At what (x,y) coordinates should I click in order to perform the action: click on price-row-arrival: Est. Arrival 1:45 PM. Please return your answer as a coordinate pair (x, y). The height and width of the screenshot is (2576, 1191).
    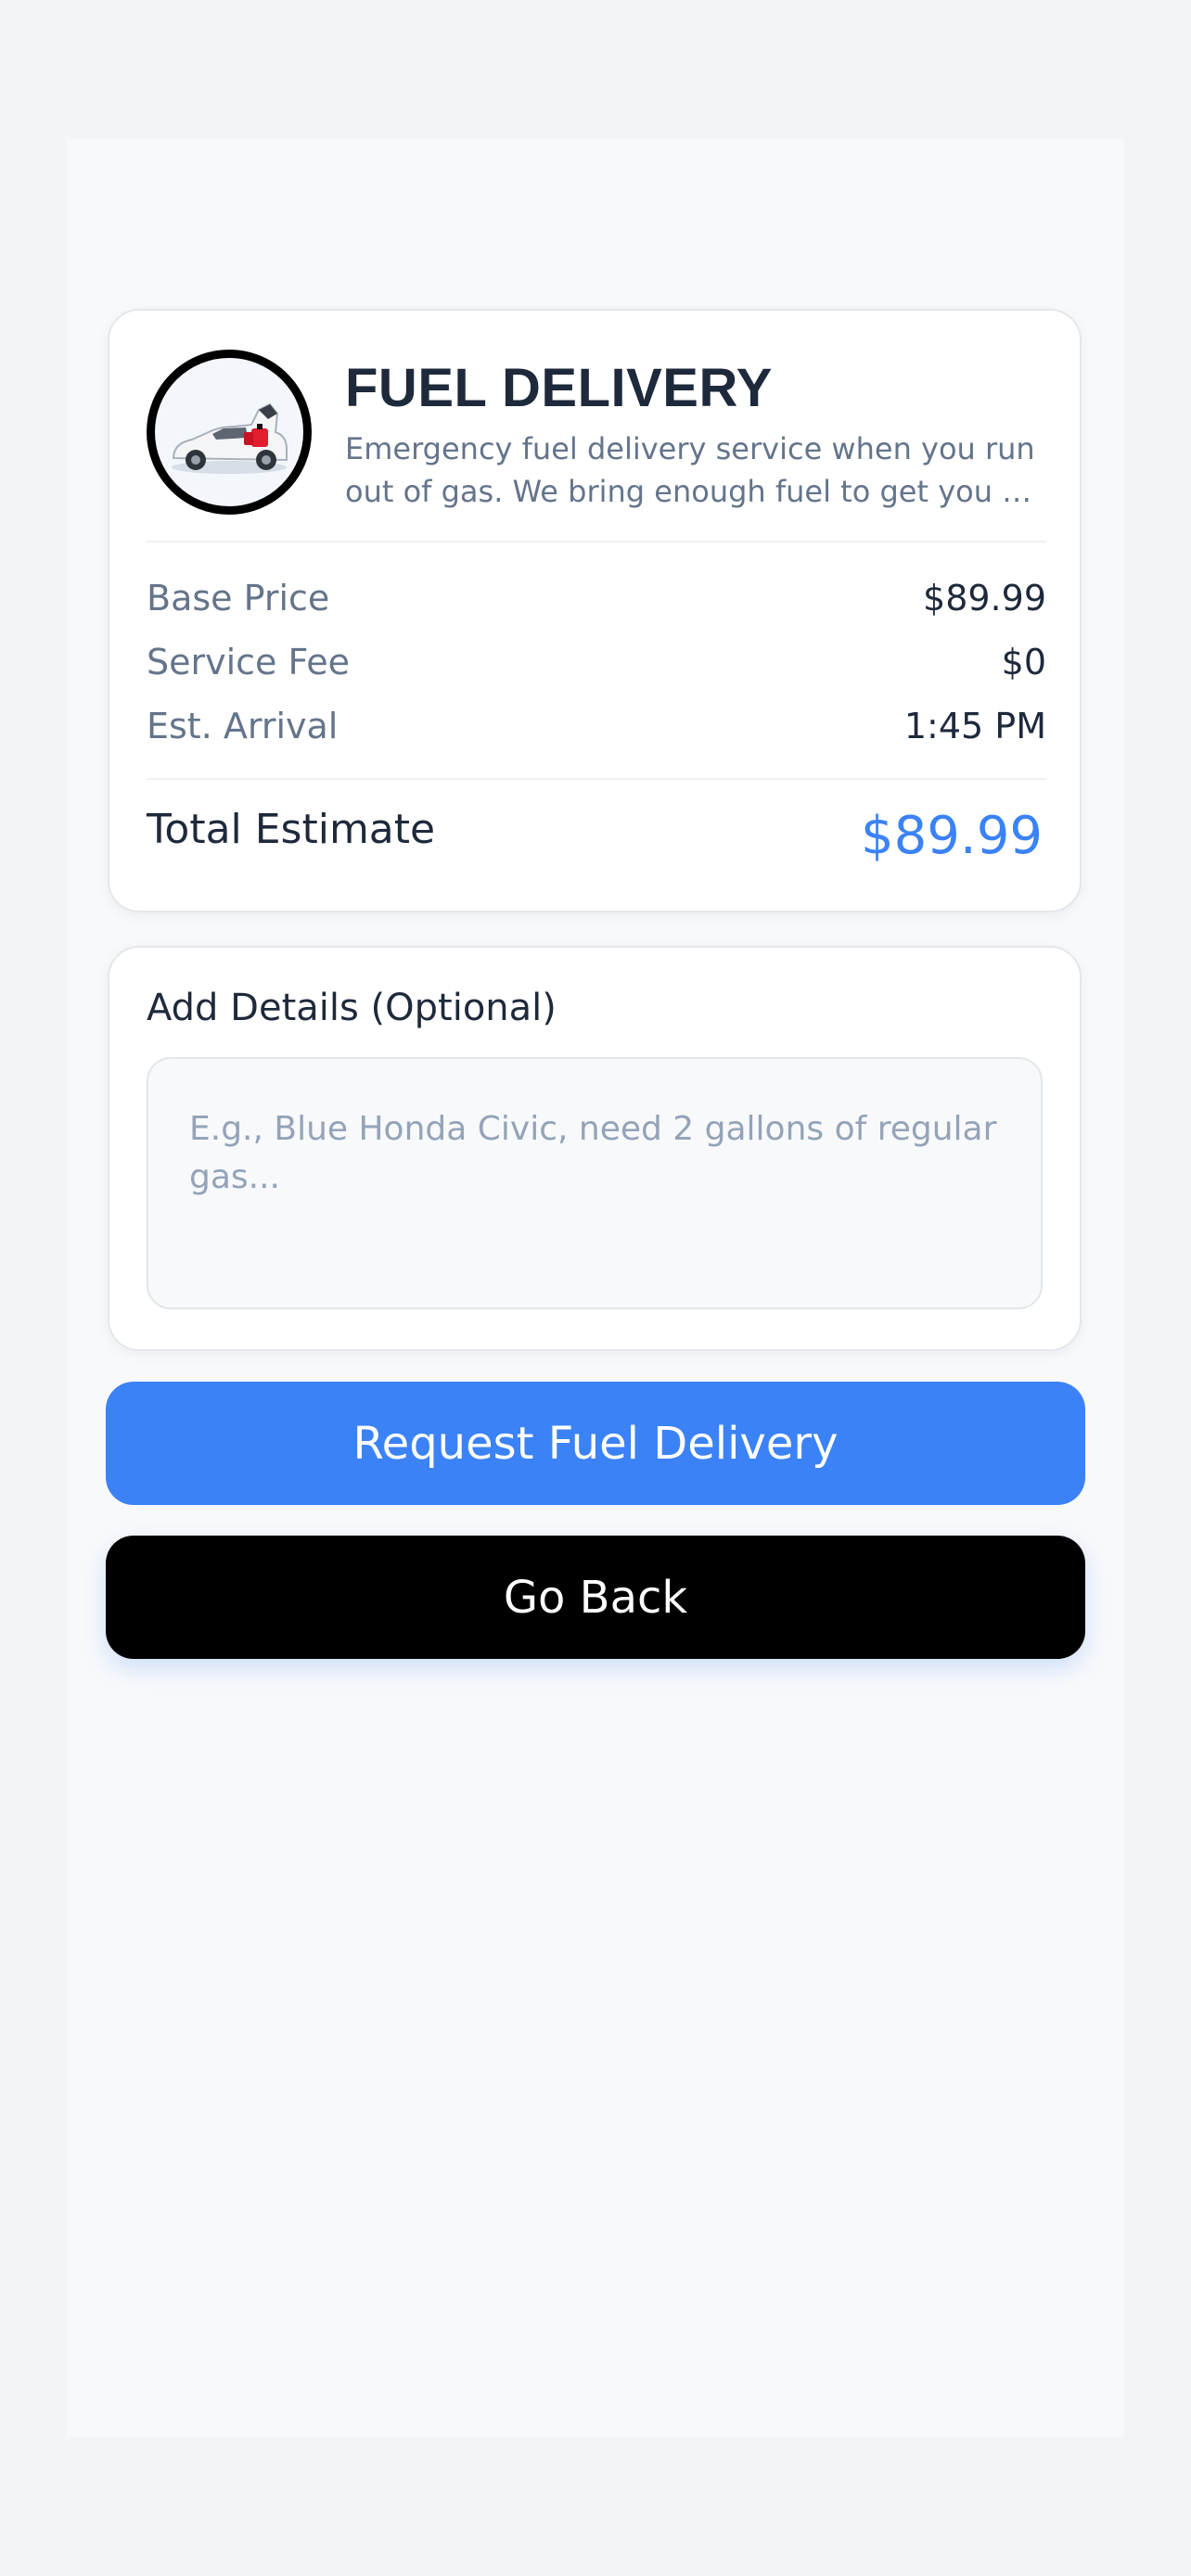
    Looking at the image, I should click on (597, 729).